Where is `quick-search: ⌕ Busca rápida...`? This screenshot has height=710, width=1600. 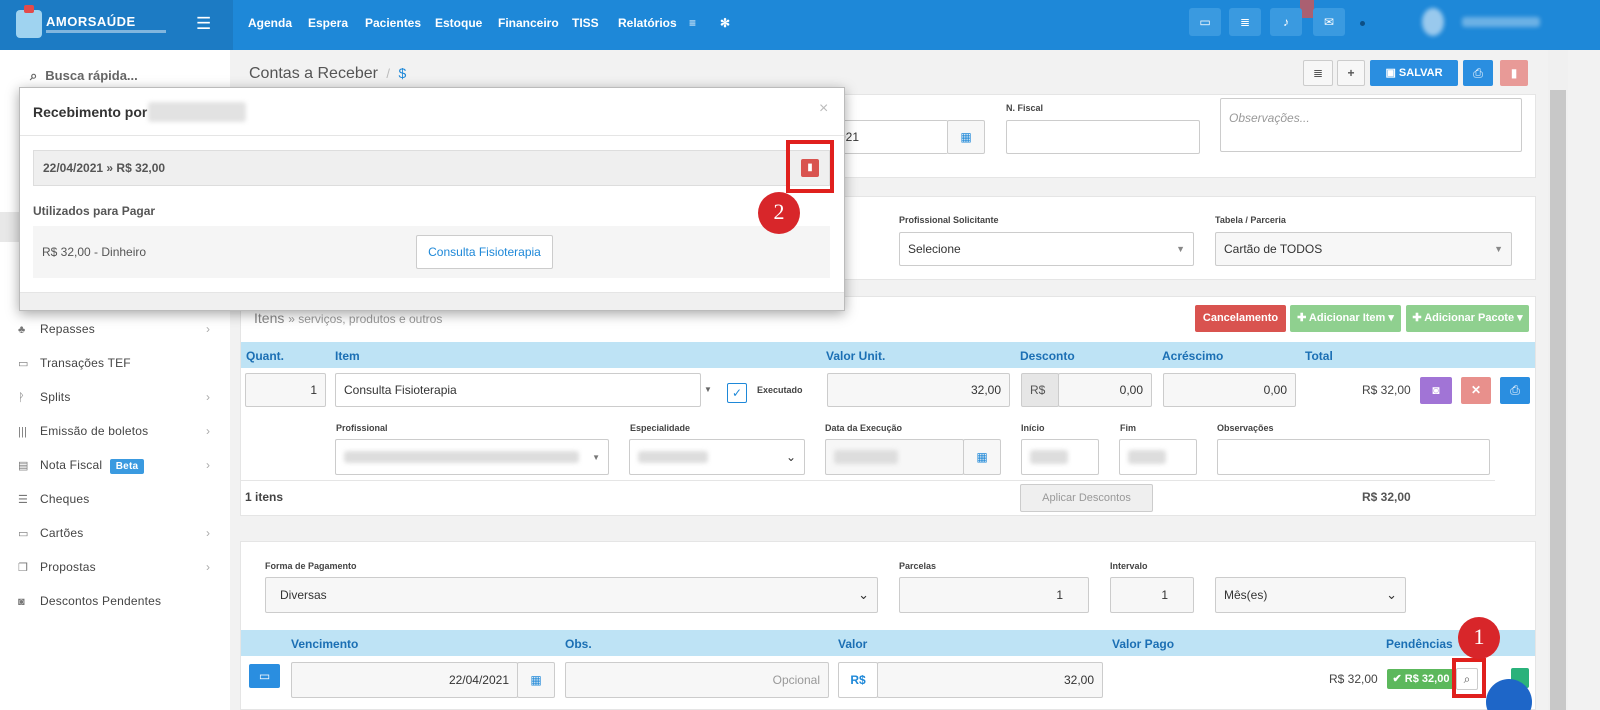 quick-search: ⌕ Busca rápida... is located at coordinates (84, 76).